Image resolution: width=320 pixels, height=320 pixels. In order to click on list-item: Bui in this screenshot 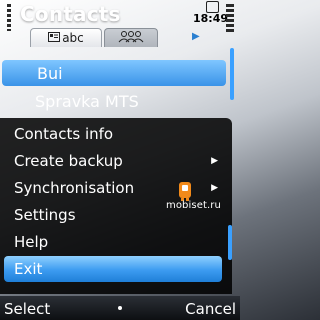, I will do `click(114, 73)`.